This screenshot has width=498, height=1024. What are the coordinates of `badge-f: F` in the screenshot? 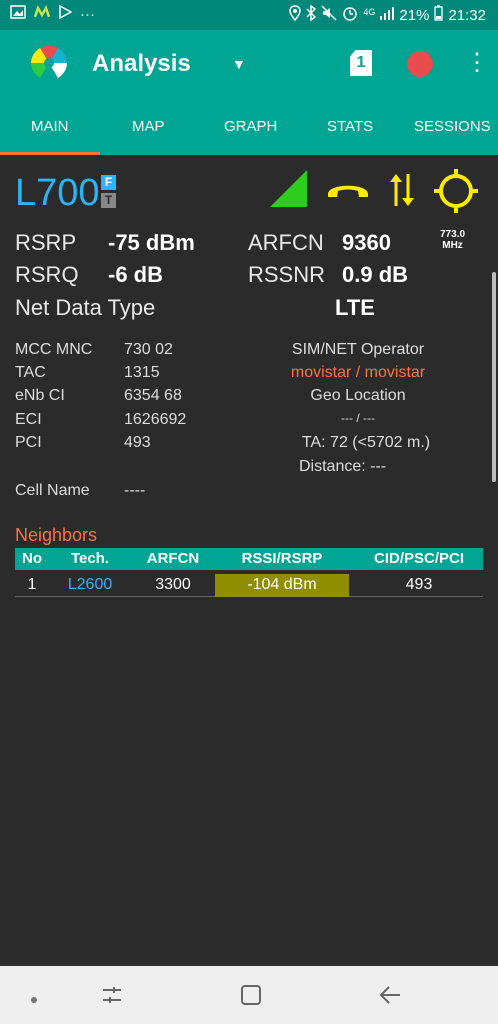 It's located at (108, 182).